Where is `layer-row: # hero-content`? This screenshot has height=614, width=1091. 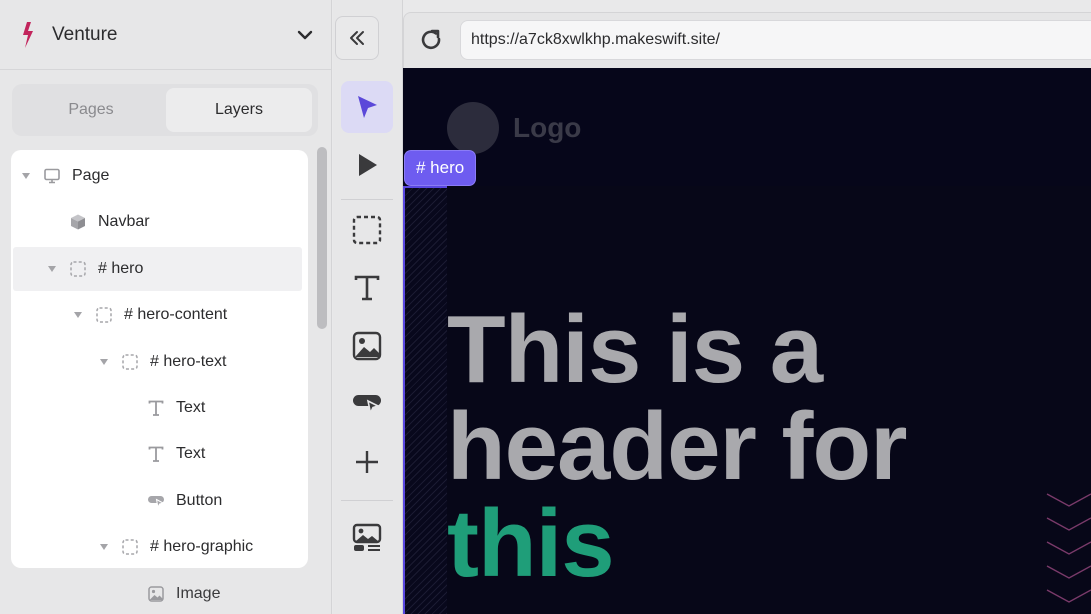 layer-row: # hero-content is located at coordinates (159, 315).